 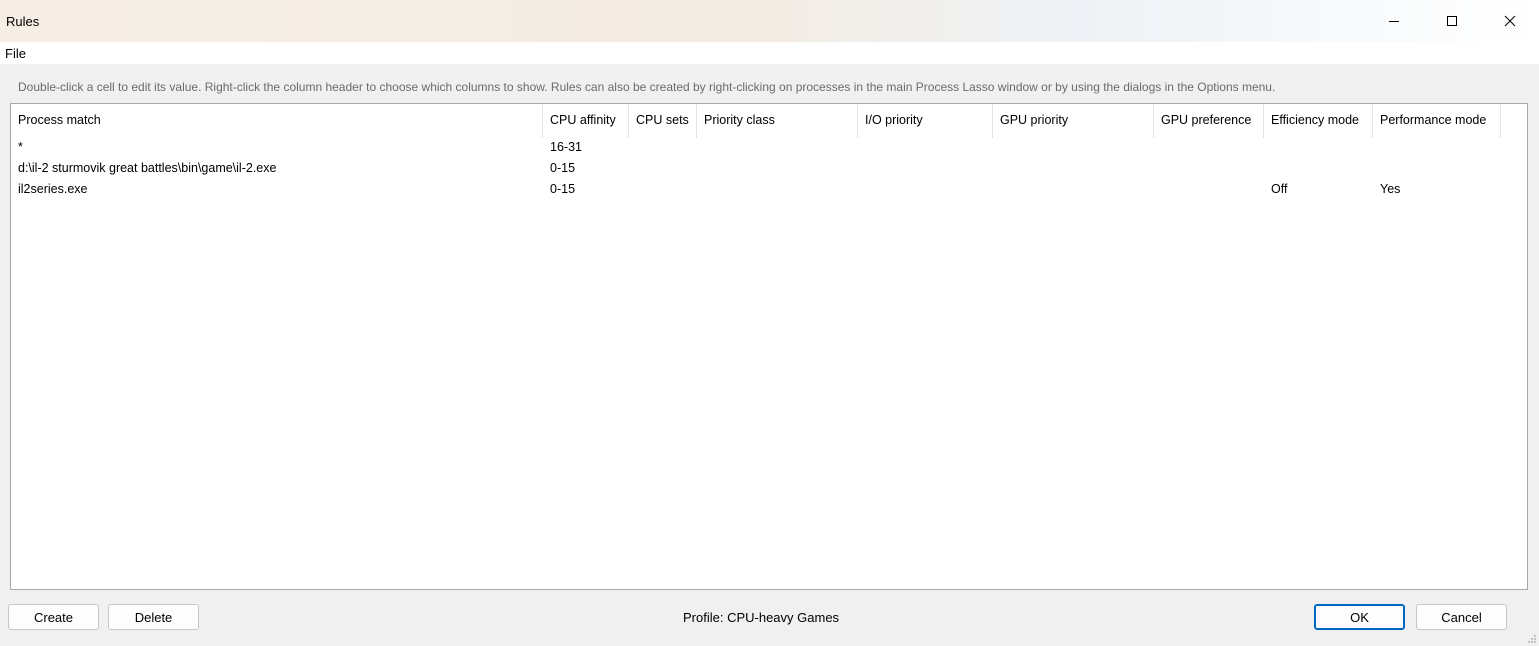 I want to click on column-header-priority-class: Priority class, so click(x=777, y=121).